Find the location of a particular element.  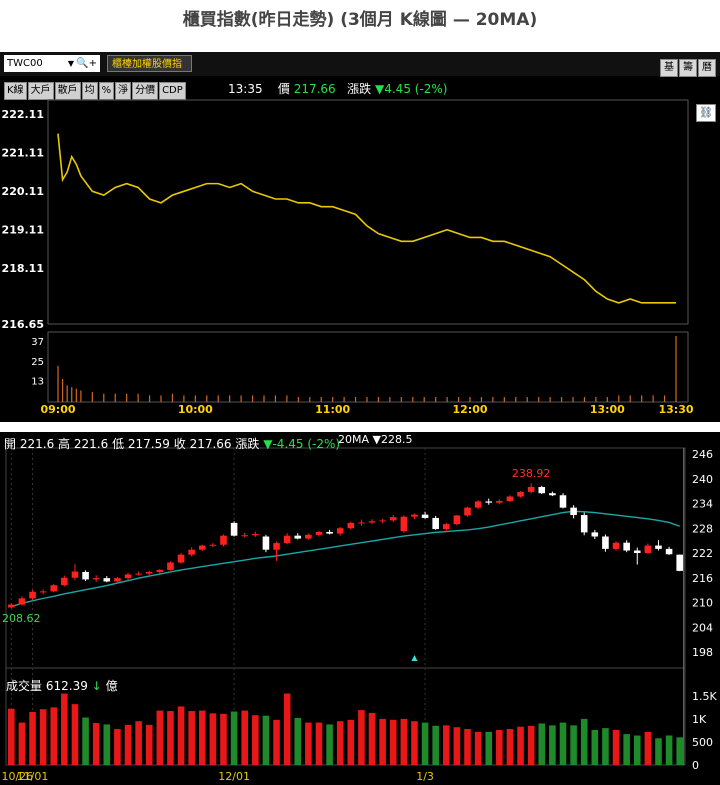

page-title: 櫃買指數(昨日走勢) (3個月 K線圖 — 20MA) is located at coordinates (360, 20).